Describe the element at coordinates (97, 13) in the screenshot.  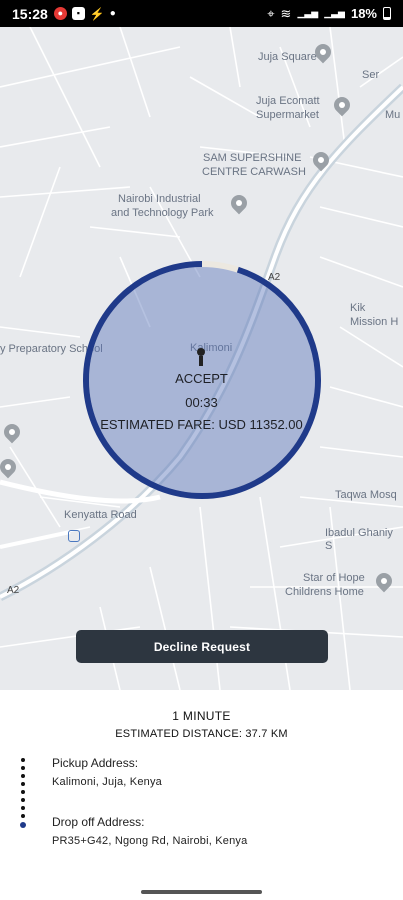
I see `bolt-icon: ⚡` at that location.